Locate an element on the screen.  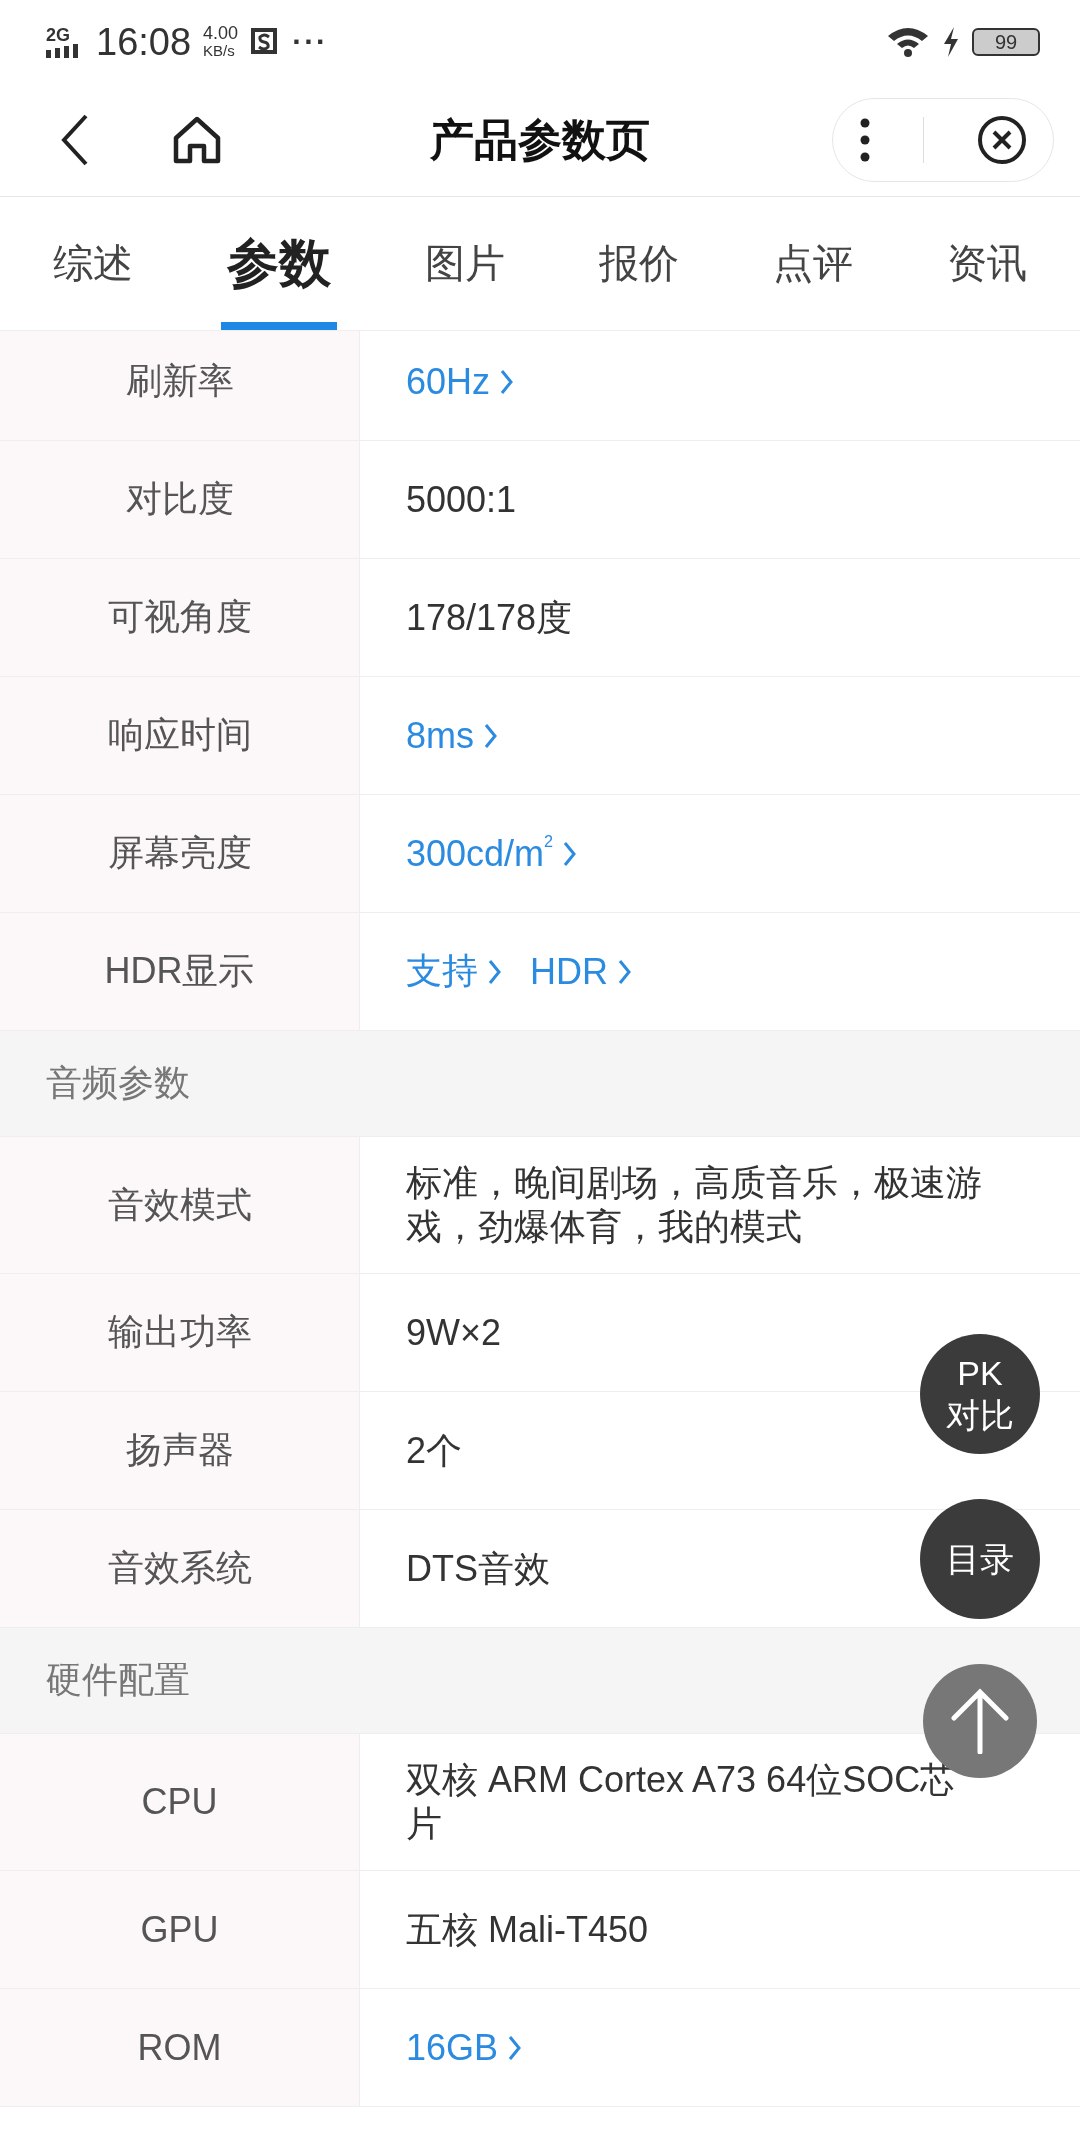
param-link: 300cd/m$^{2}$ is located at coordinates (492, 853).